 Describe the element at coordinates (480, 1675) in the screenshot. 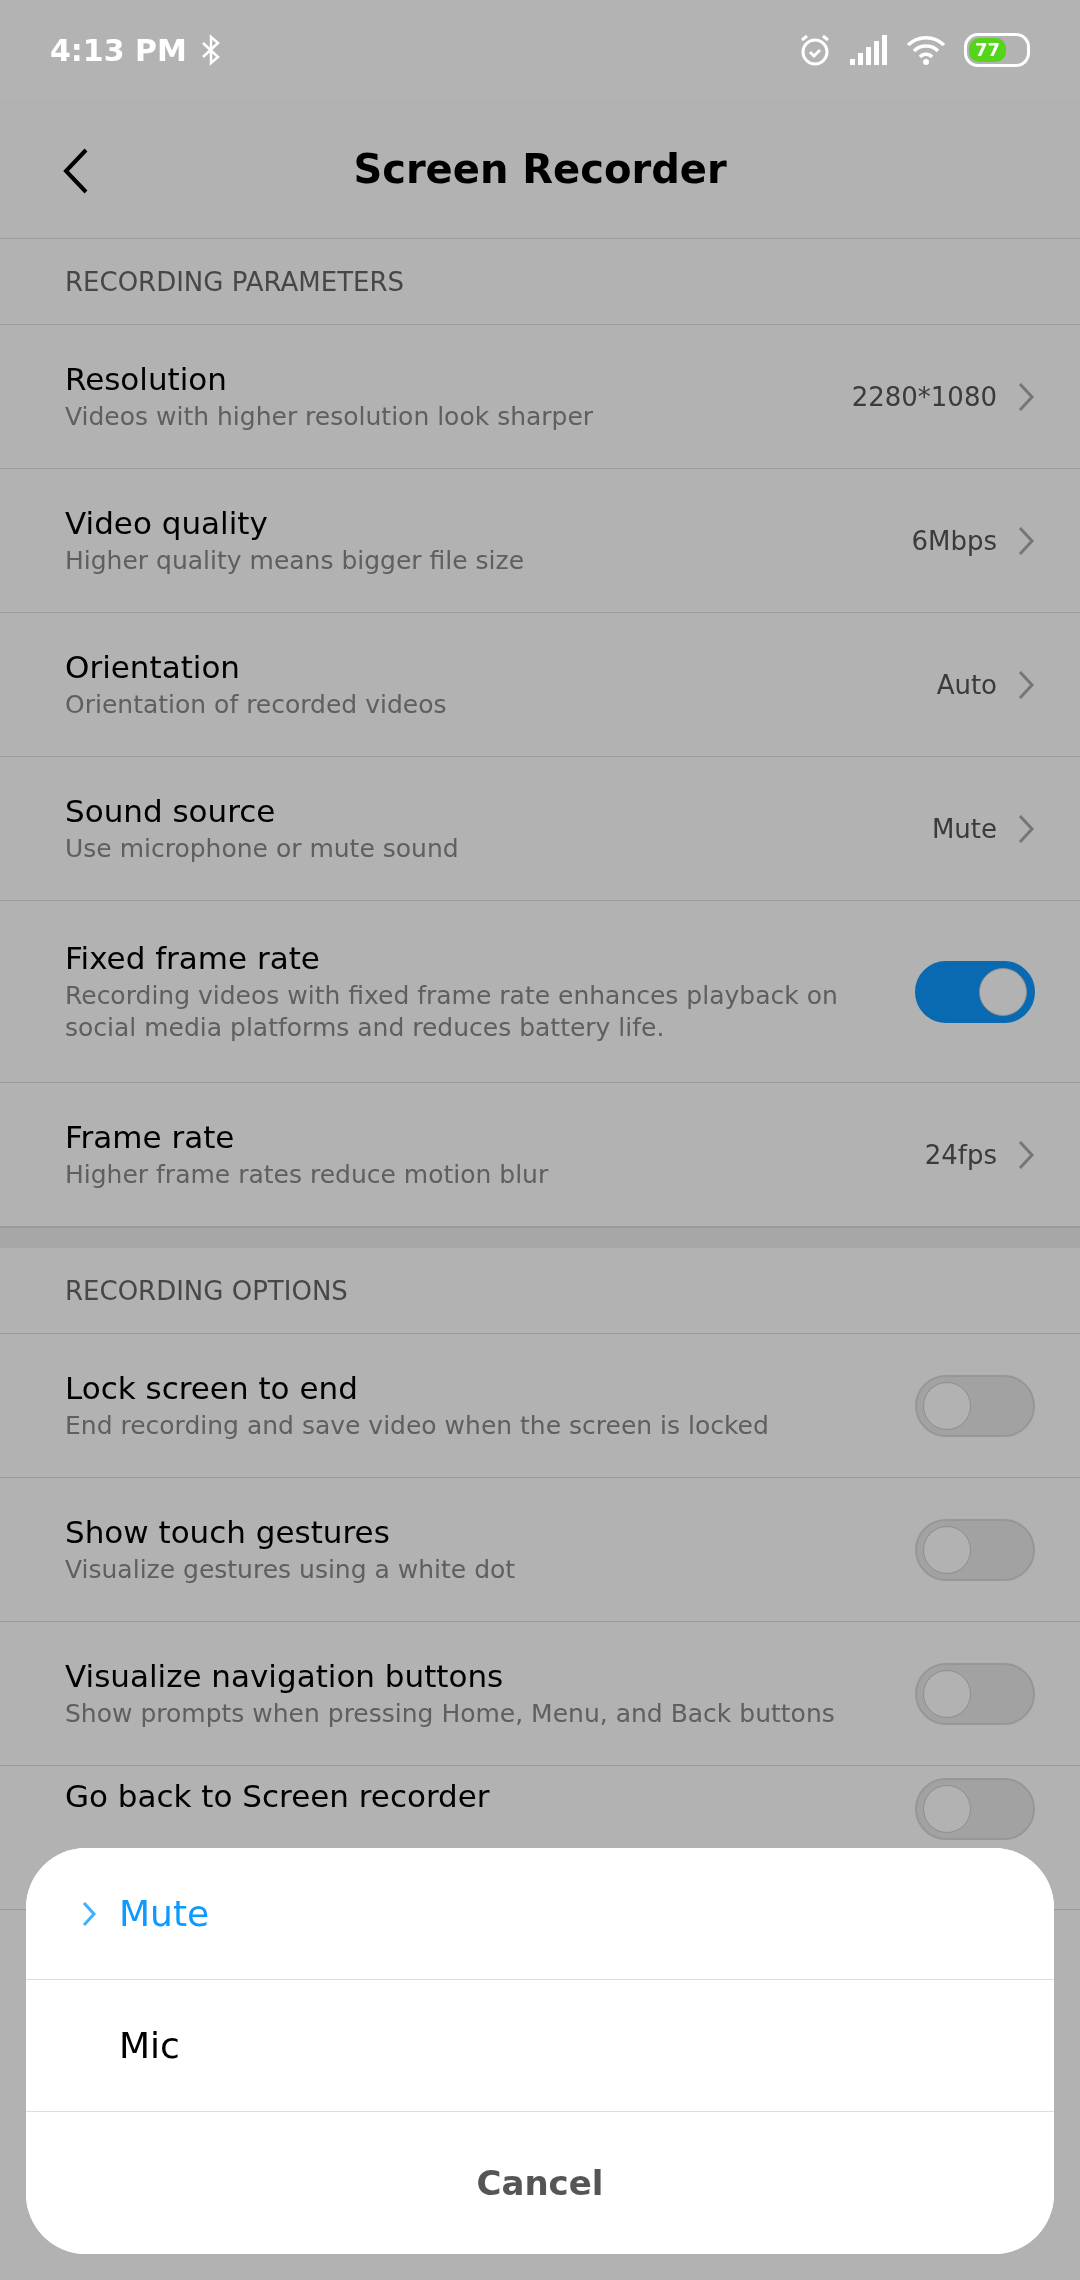

I see `setting-title: Visualize navigation buttons` at that location.